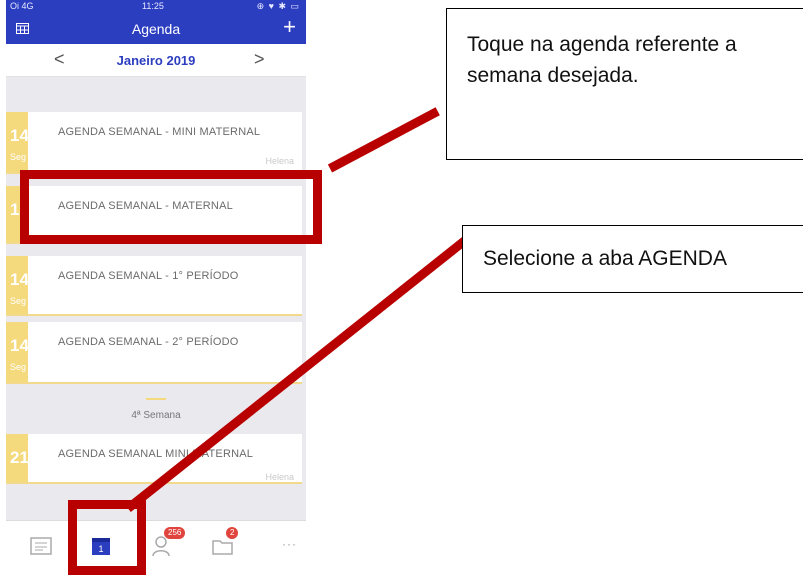 The width and height of the screenshot is (803, 575). Describe the element at coordinates (232, 533) in the screenshot. I see `folder-badge: 2` at that location.